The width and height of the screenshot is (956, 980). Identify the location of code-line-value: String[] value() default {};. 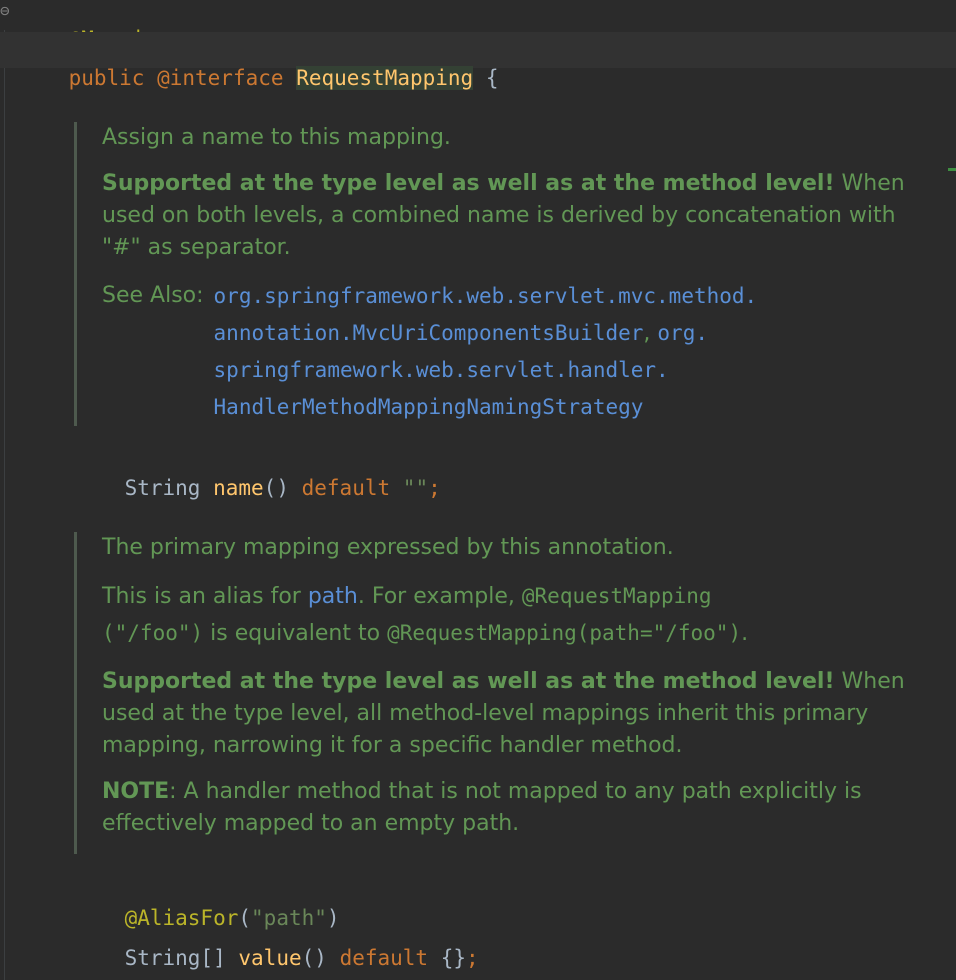
(276, 948).